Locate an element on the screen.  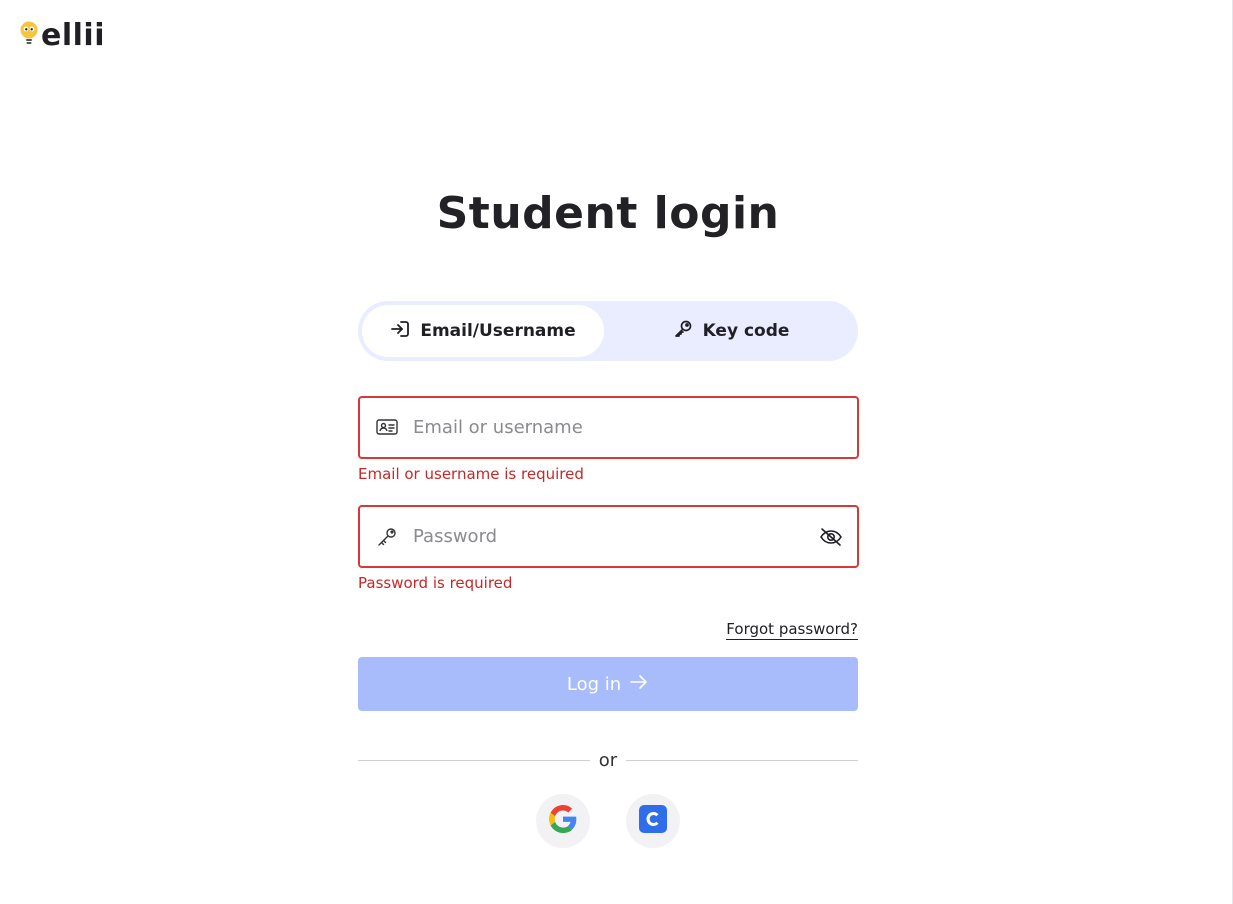
password-field is located at coordinates (608, 536).